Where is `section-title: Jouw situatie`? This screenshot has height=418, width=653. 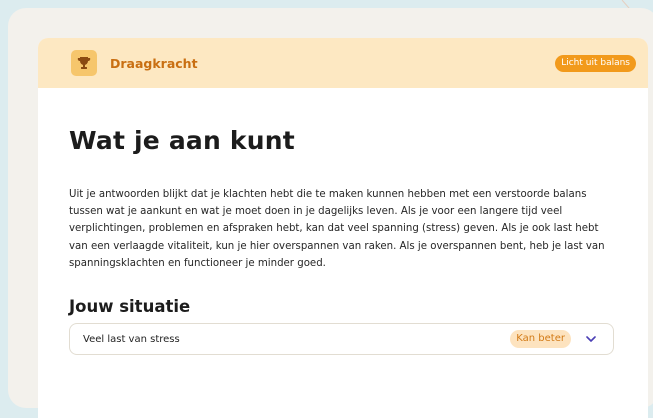 section-title: Jouw situatie is located at coordinates (130, 307).